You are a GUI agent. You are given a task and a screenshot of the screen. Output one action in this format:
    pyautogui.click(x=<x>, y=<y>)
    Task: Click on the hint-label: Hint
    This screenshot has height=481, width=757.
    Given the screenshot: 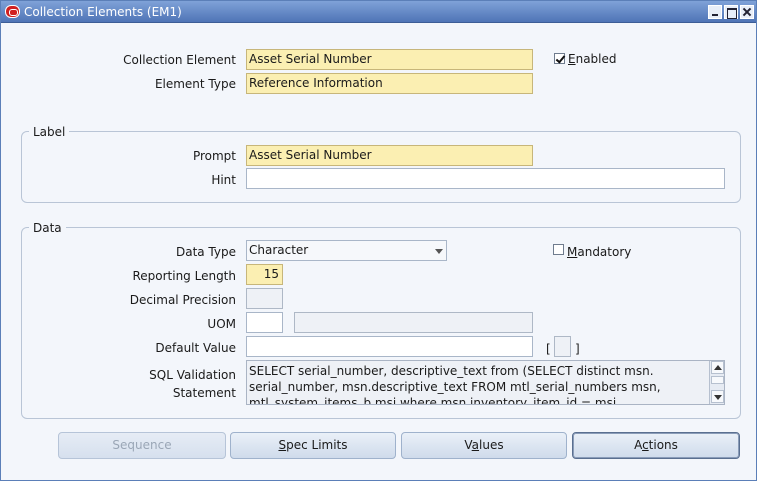 What is the action you would take?
    pyautogui.click(x=223, y=180)
    